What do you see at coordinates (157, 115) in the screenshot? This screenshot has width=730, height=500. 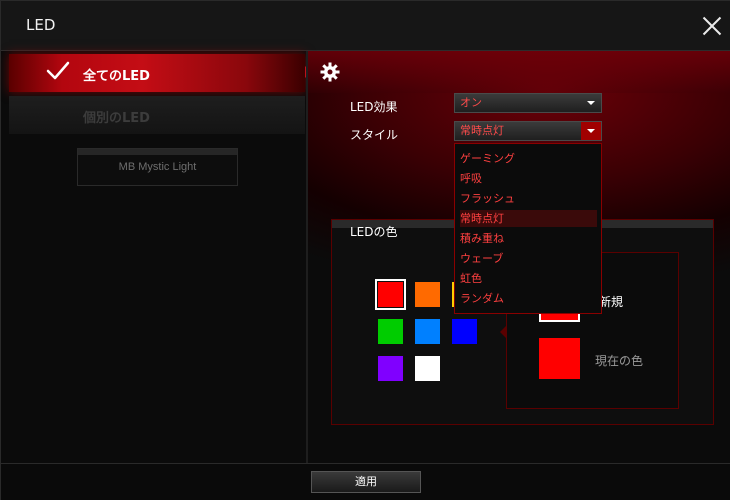 I see `sidebar-item-individual-leds: 個別のLED` at bounding box center [157, 115].